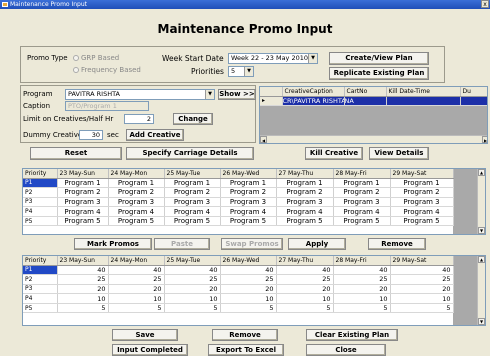 This screenshot has height=356, width=490. Describe the element at coordinates (473, 92) in the screenshot. I see `column-header: Du` at that location.